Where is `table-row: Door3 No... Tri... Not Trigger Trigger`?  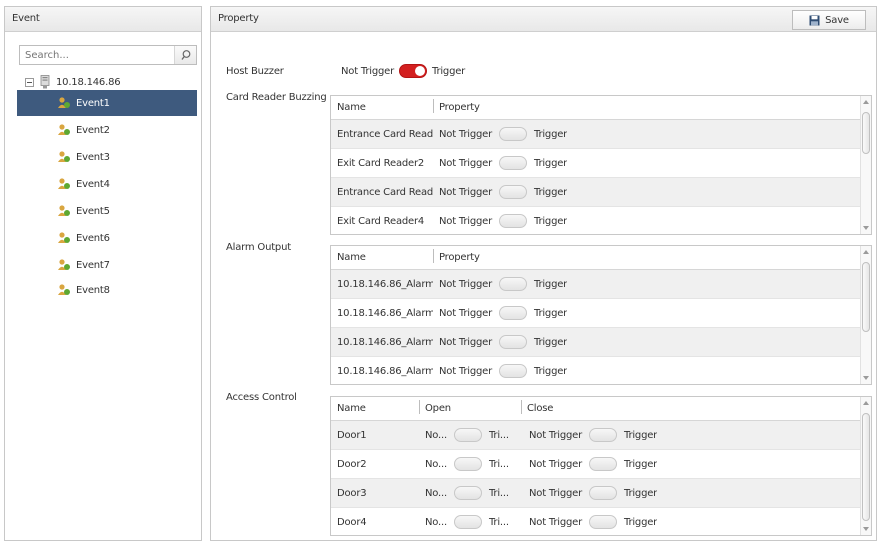 table-row: Door3 No... Tri... Not Trigger Trigger is located at coordinates (601, 493).